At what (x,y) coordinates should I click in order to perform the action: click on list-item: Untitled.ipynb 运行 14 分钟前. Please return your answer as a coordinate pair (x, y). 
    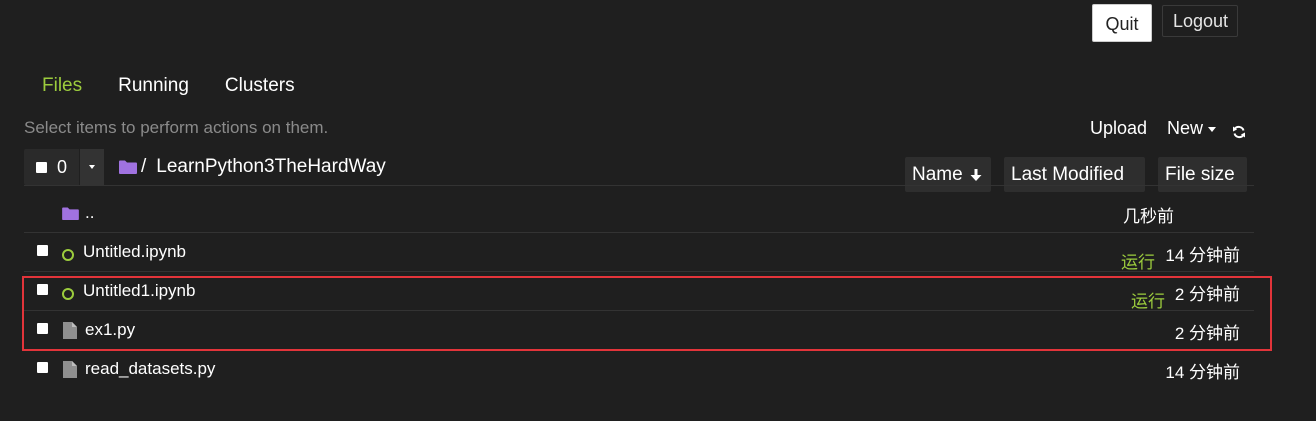
    Looking at the image, I should click on (639, 255).